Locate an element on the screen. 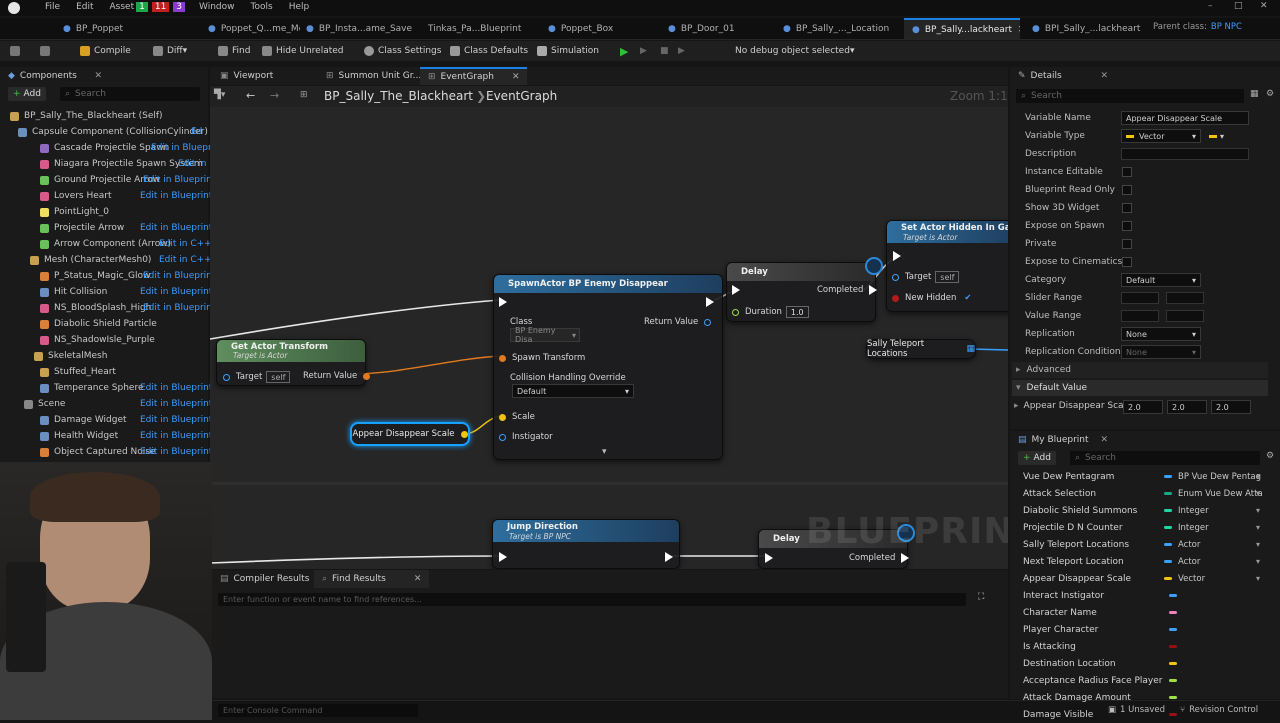  edit-in-blueprint-link: Edit in Bluepr is located at coordinates (181, 148).